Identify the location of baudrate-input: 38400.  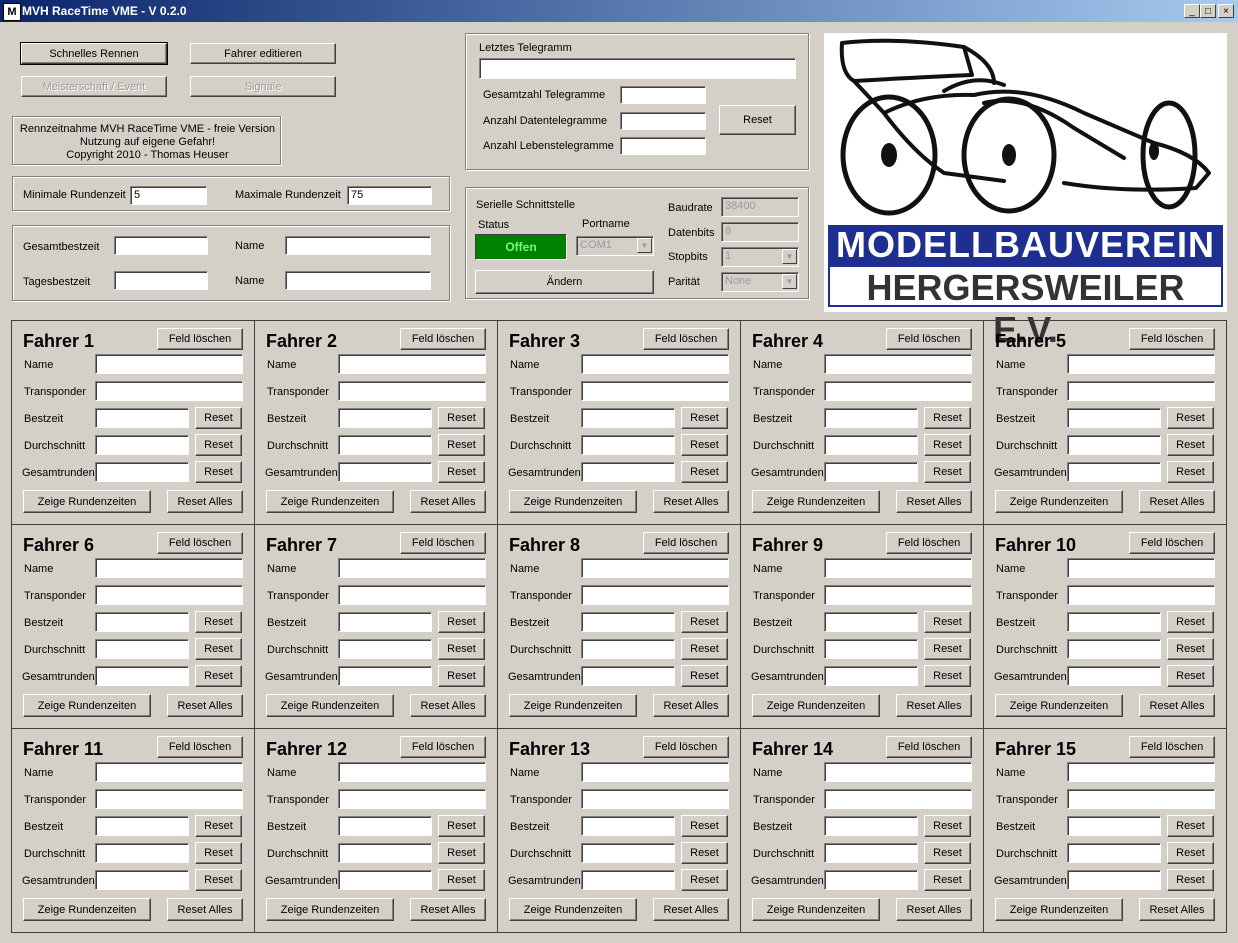
(760, 207).